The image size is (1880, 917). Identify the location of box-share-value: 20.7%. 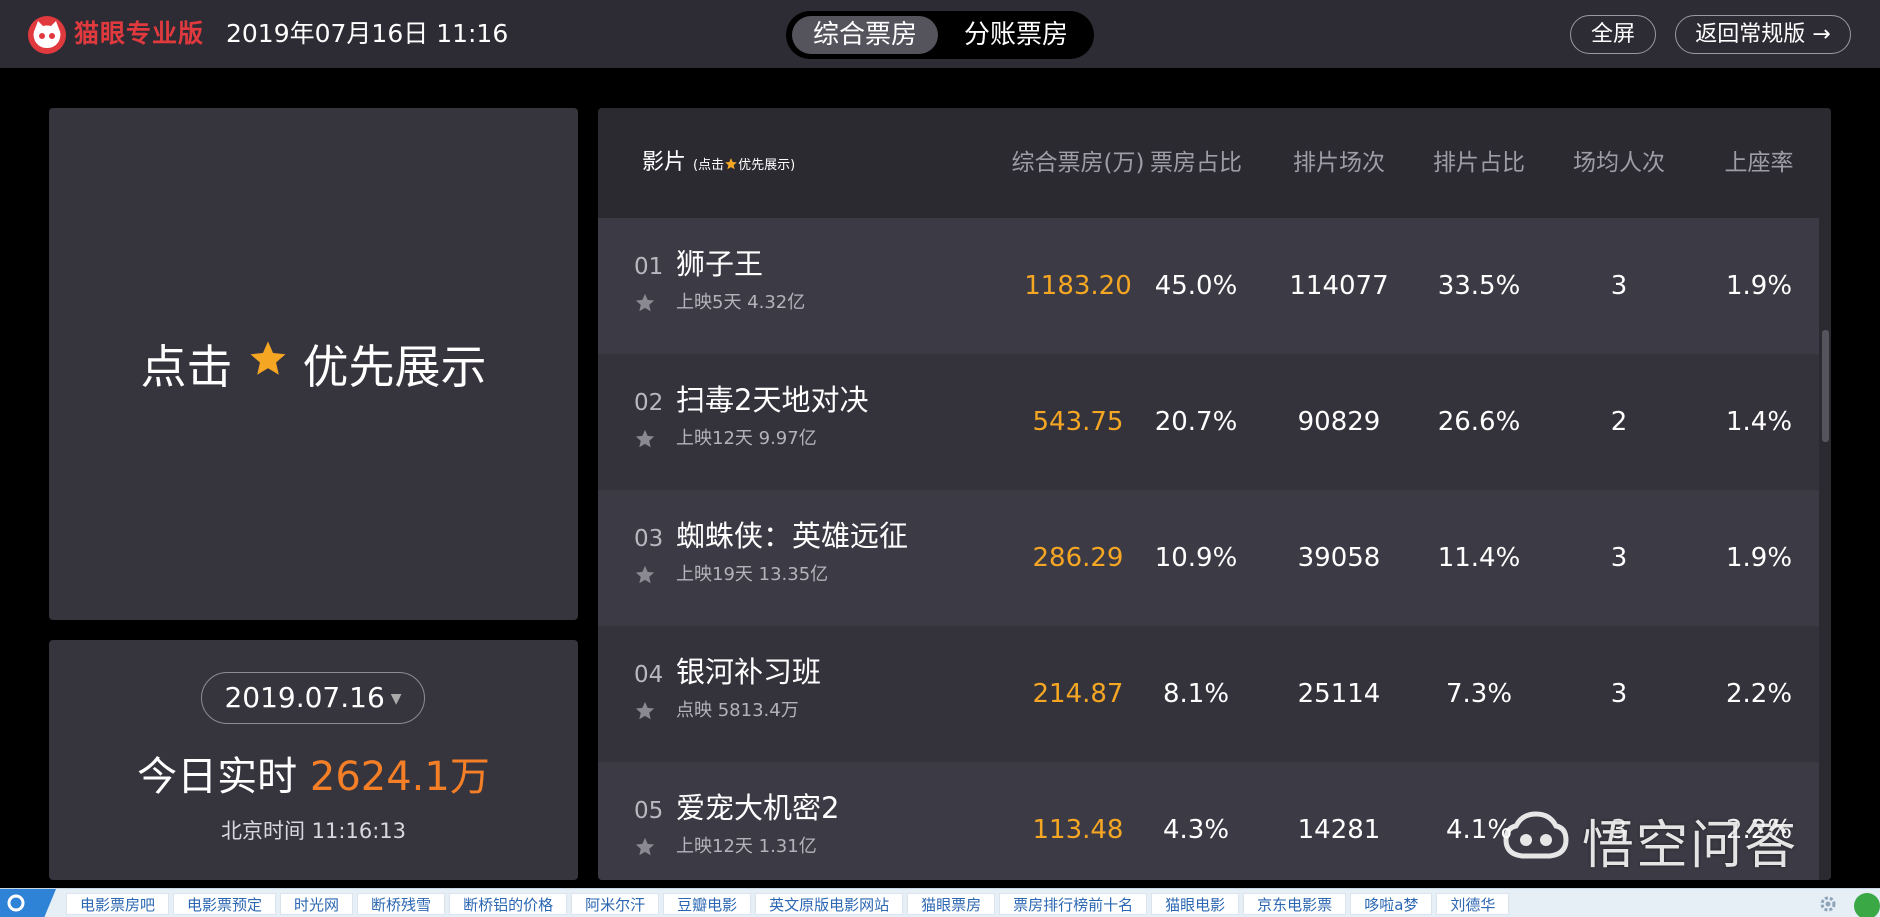
(1196, 422).